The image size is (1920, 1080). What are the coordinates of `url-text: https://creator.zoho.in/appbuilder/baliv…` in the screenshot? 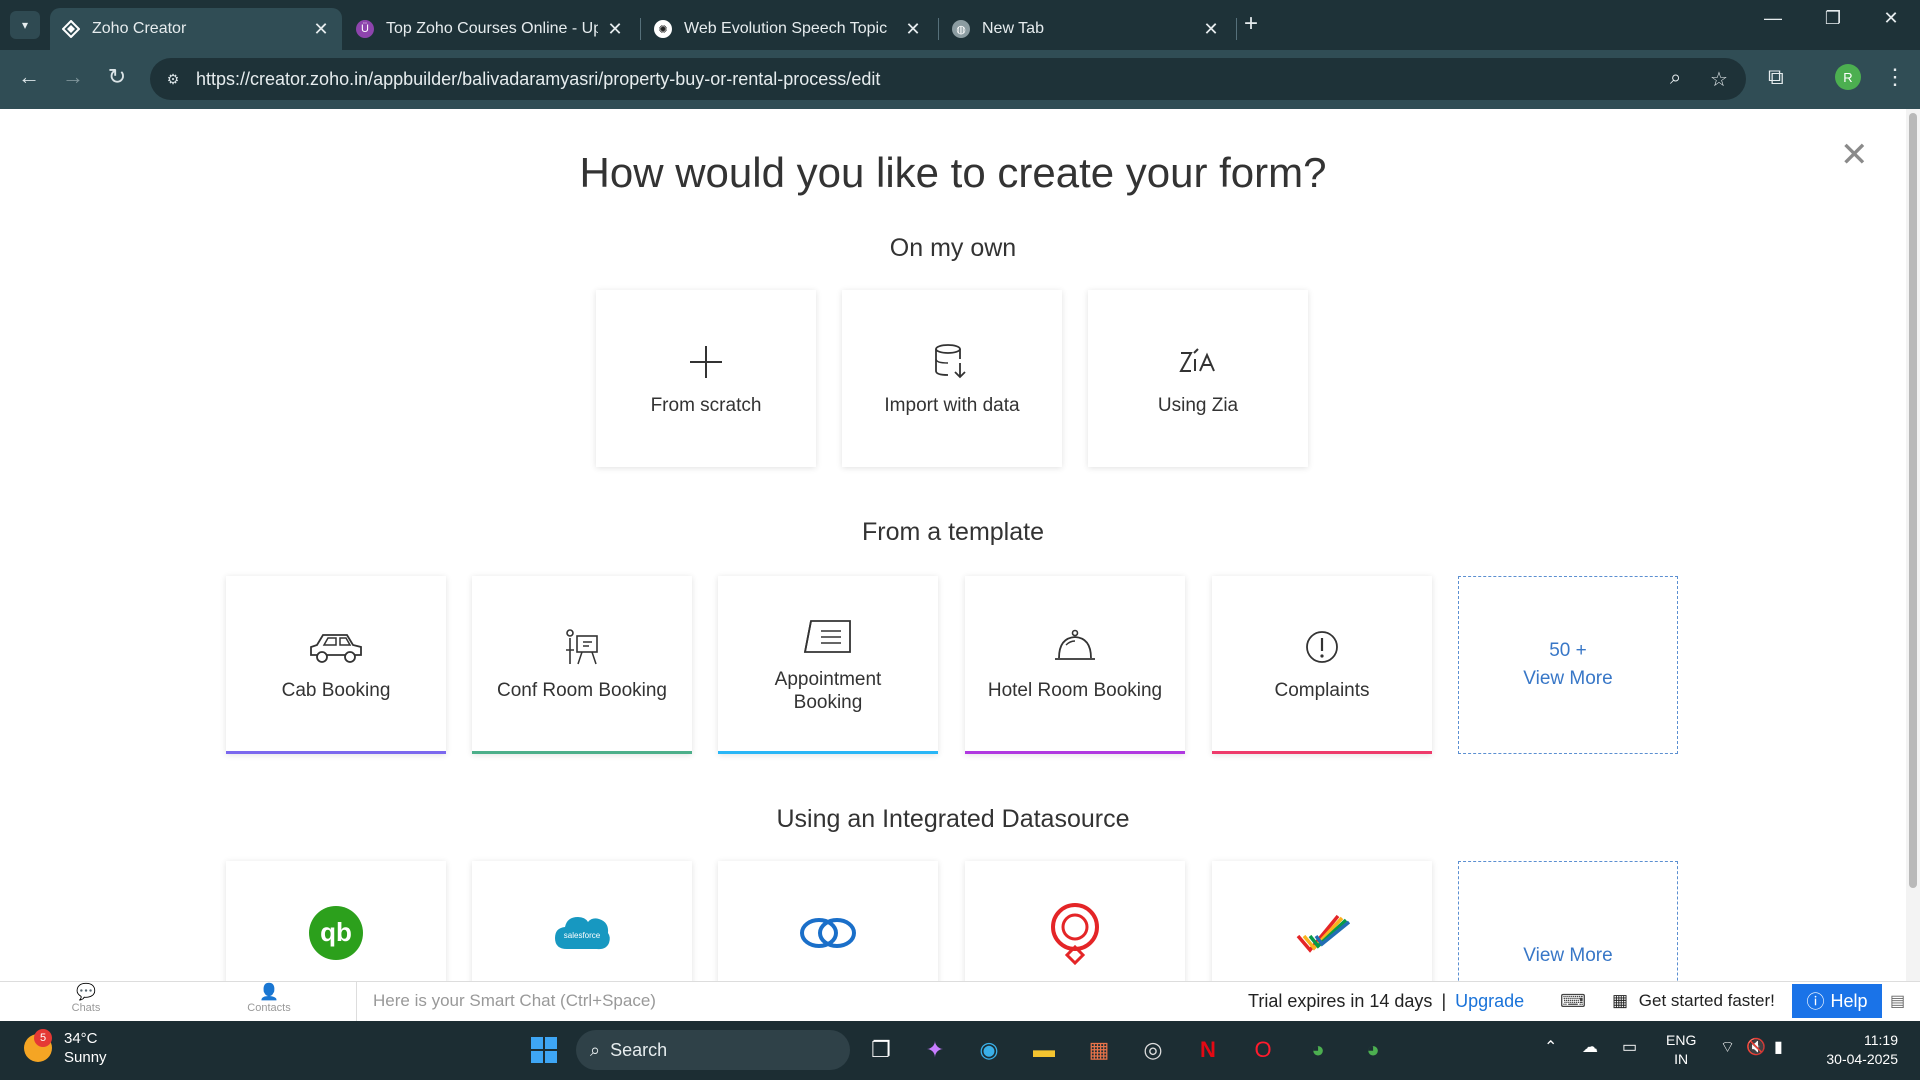 It's located at (538, 79).